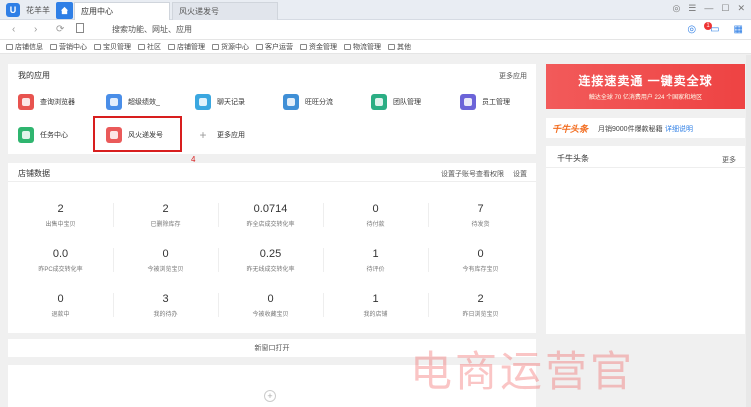 The image size is (751, 407). I want to click on banner-subtitle: 触达全球 70 亿消费用户 224 个国家和地区, so click(645, 98).